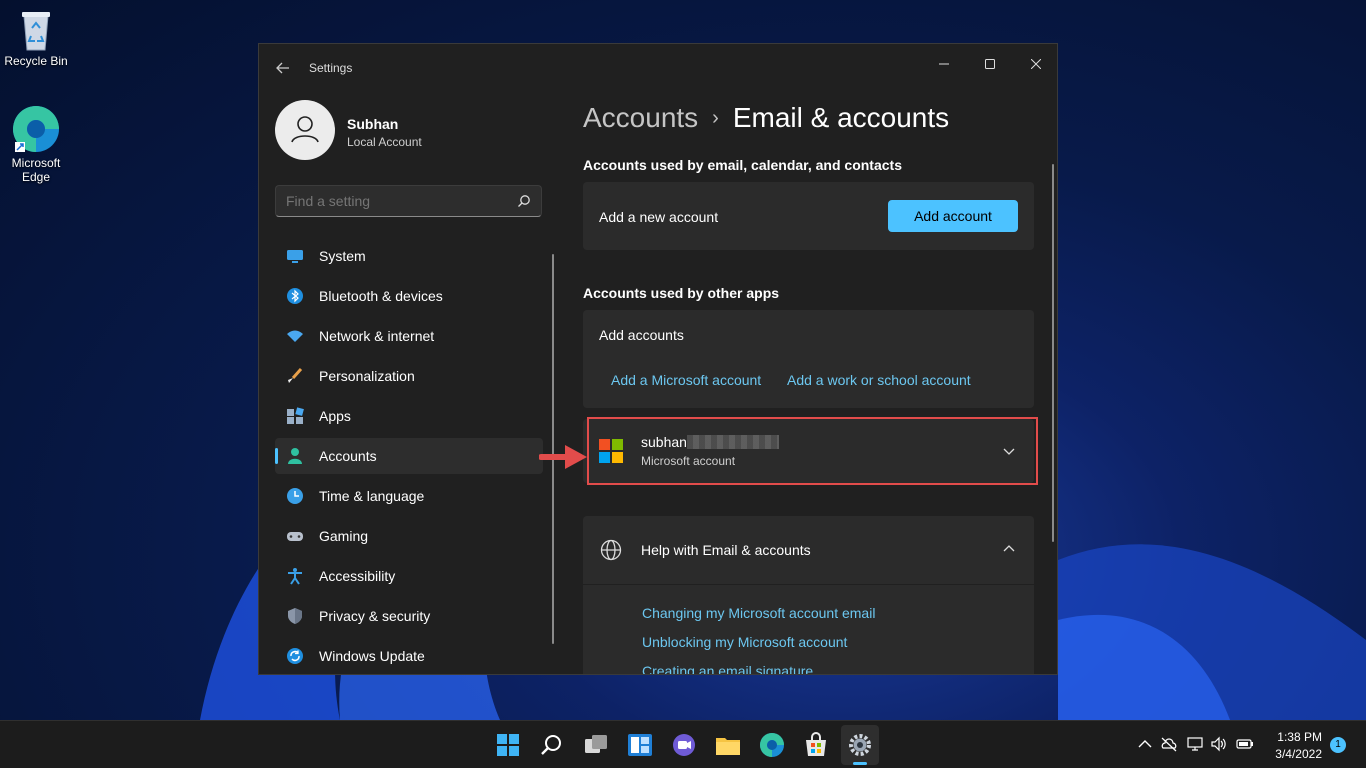 This screenshot has height=768, width=1366. What do you see at coordinates (357, 576) in the screenshot?
I see `sidebar-item-label: Accessibility` at bounding box center [357, 576].